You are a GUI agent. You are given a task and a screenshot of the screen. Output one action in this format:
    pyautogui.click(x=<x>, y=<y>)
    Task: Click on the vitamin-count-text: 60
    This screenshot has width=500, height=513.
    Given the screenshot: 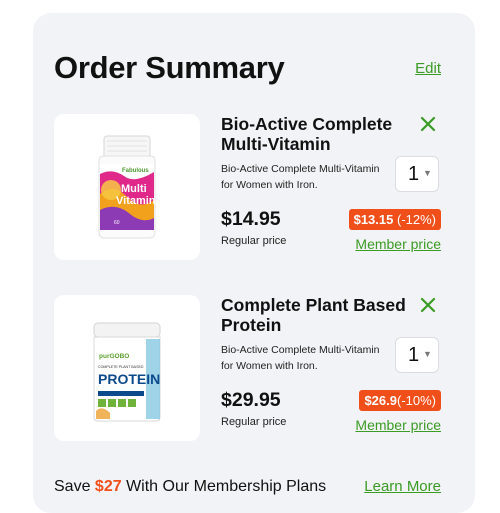 What is the action you would take?
    pyautogui.click(x=117, y=223)
    